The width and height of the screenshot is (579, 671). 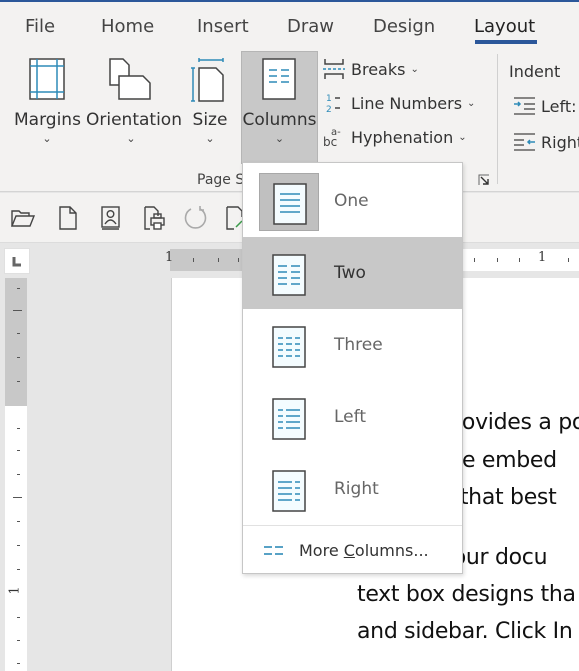 I want to click on margins-button: Margins ⌄, so click(x=47, y=108).